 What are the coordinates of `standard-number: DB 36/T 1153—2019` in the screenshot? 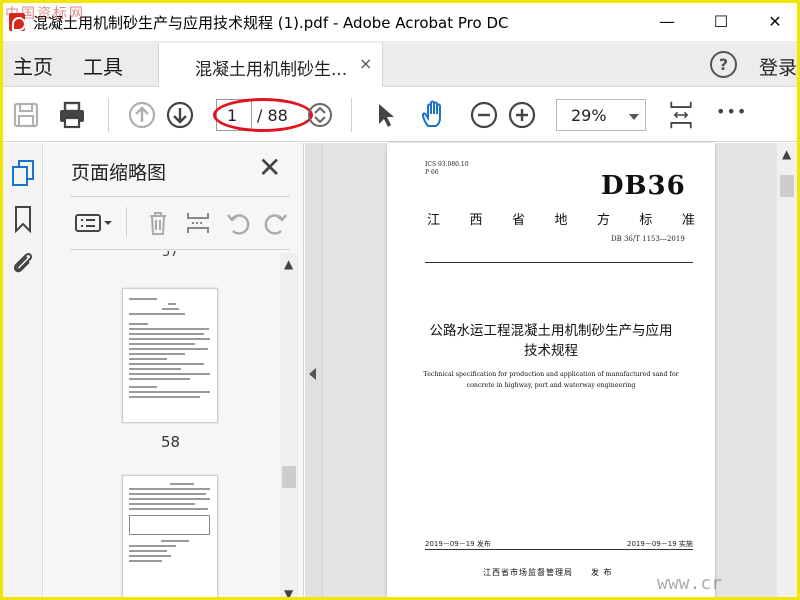 It's located at (648, 239).